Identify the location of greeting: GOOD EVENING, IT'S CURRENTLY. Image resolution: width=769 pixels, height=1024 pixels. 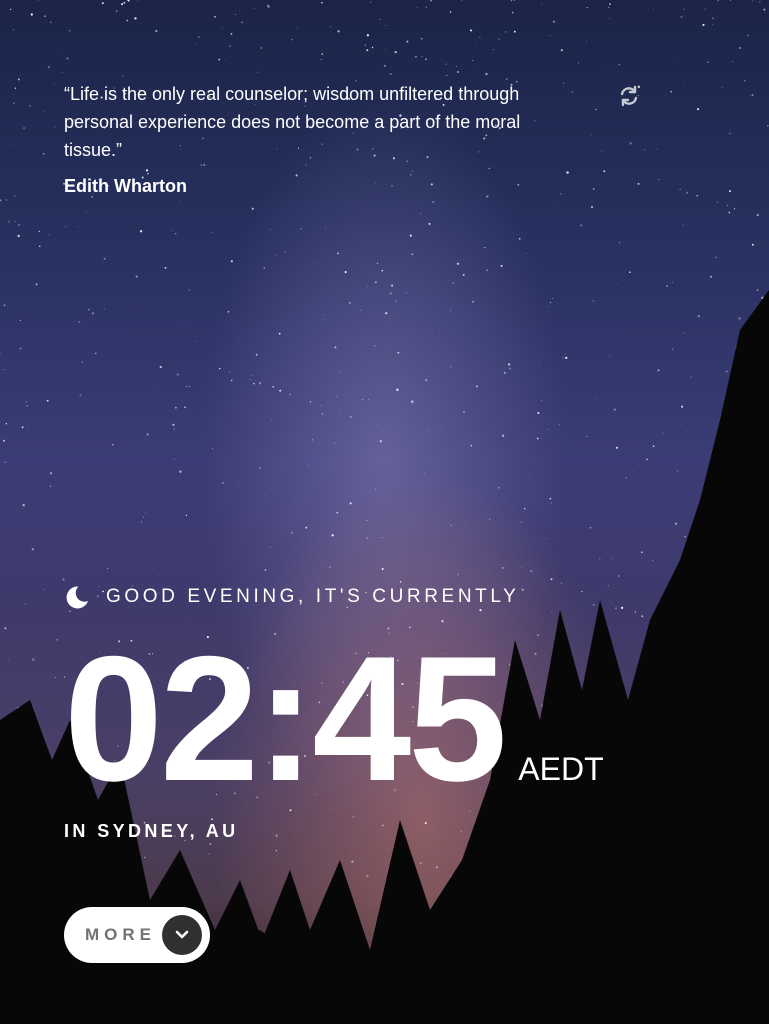
(291, 597).